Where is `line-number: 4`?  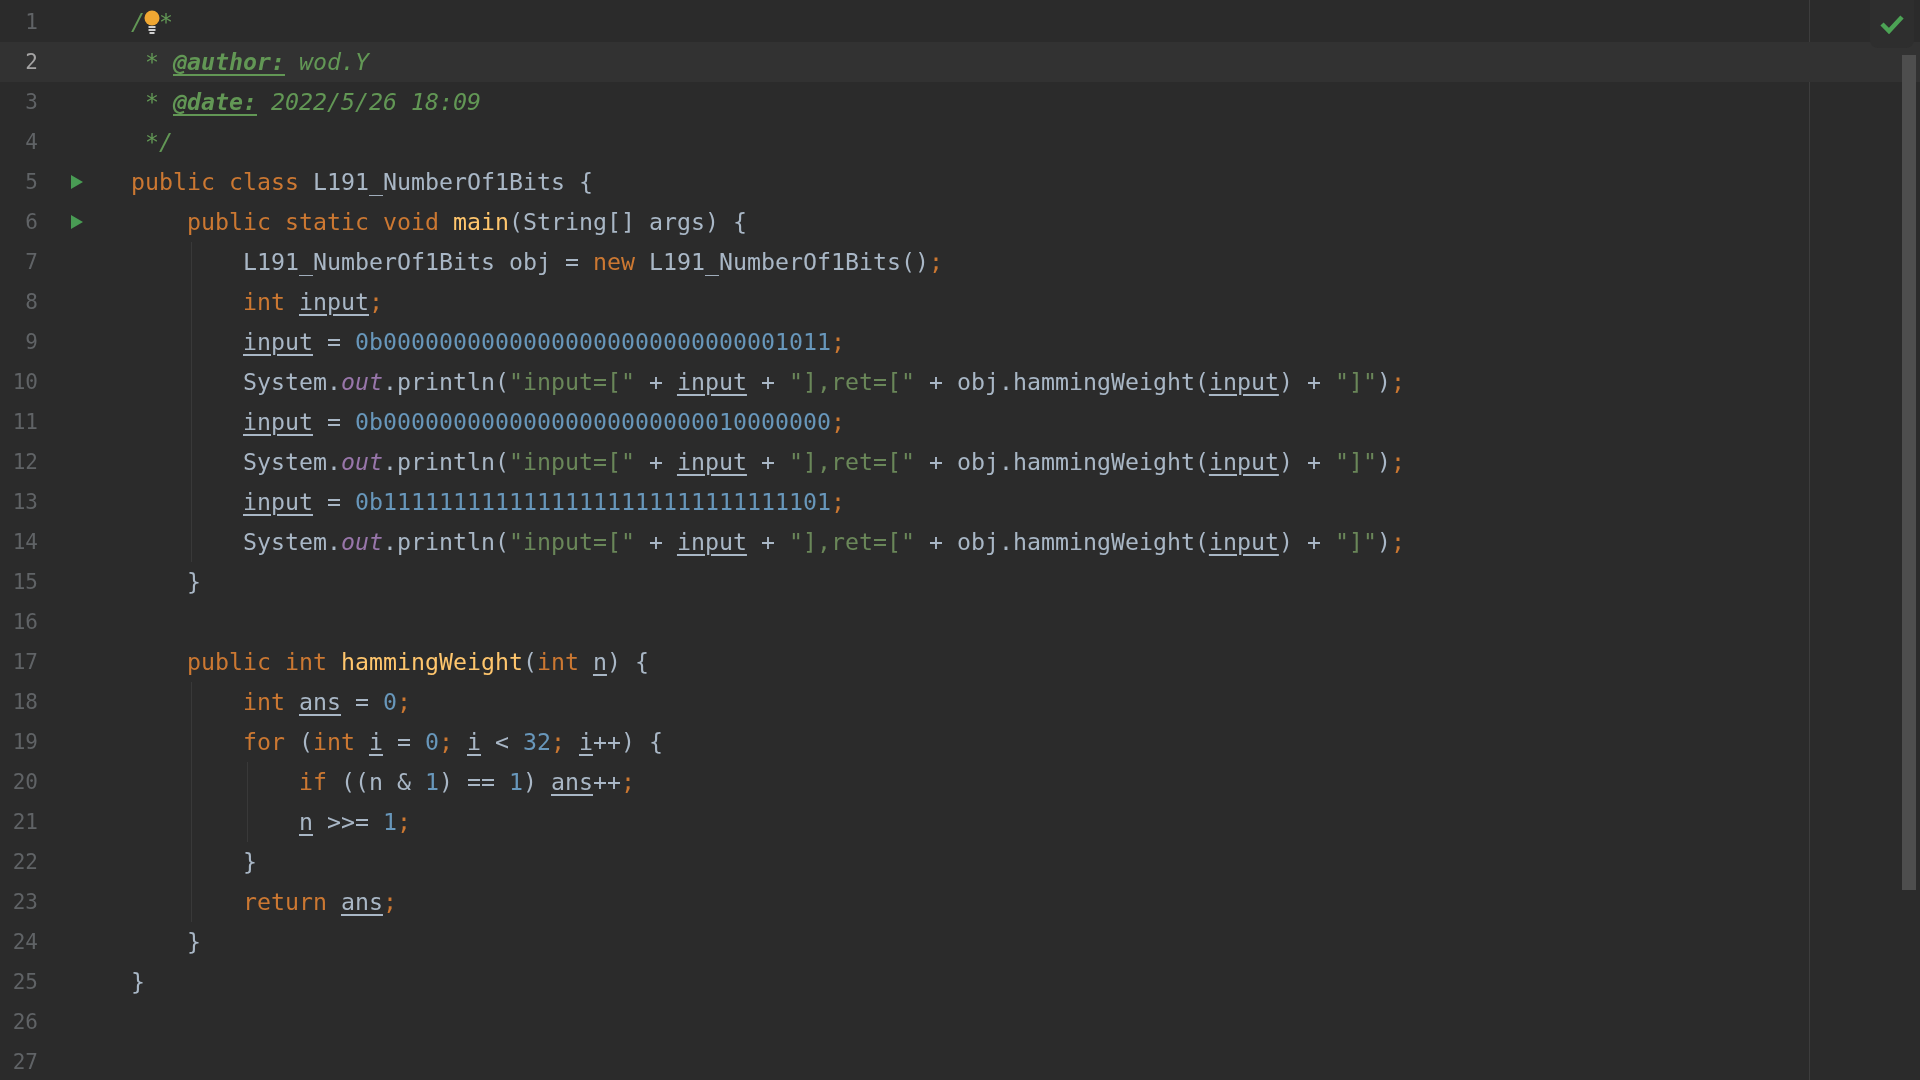
line-number: 4 is located at coordinates (31, 142).